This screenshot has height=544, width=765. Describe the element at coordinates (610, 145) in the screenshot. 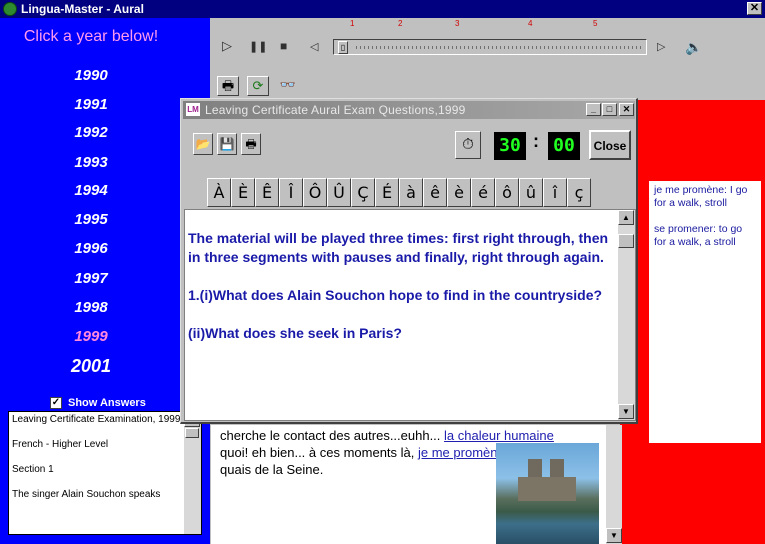

I see `close-button: Close` at that location.